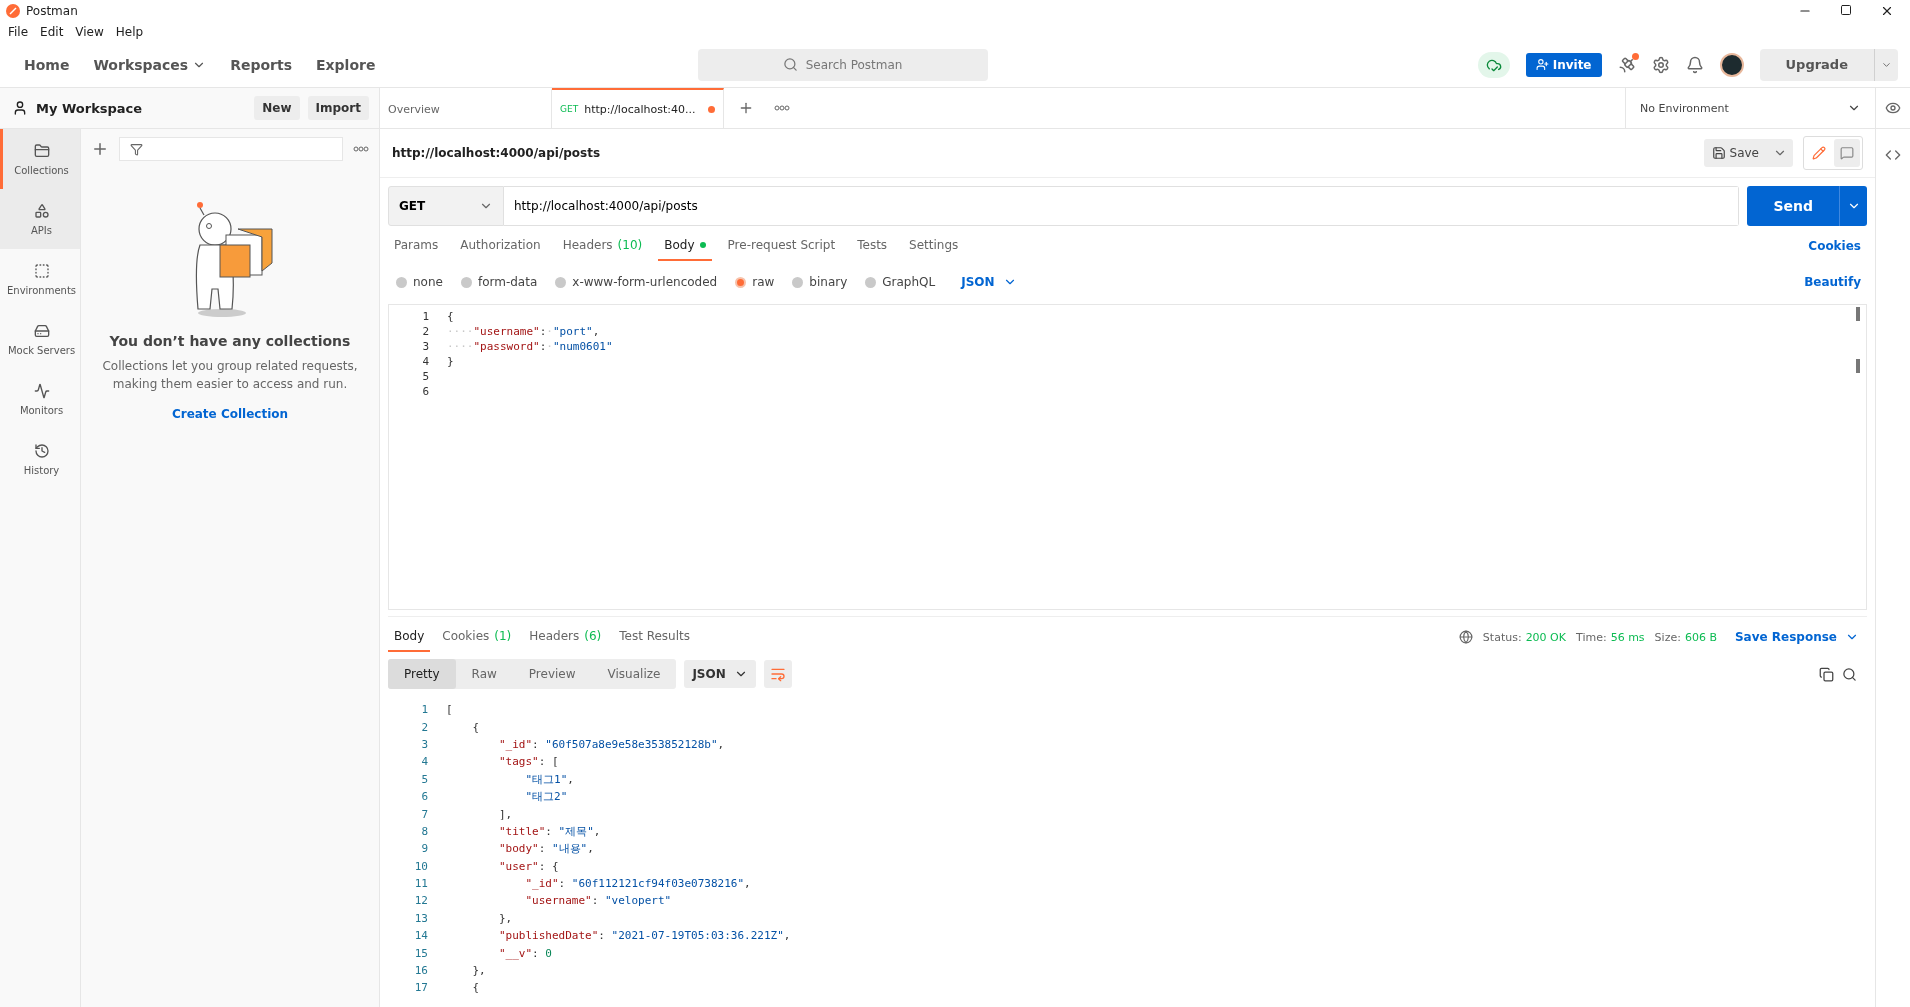  What do you see at coordinates (1819, 153) in the screenshot?
I see `pencil-icon` at bounding box center [1819, 153].